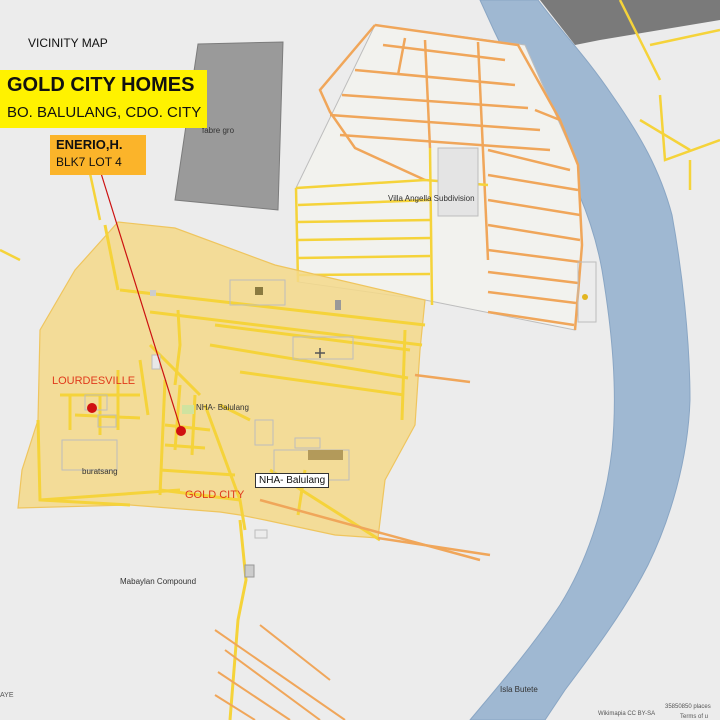 The image size is (720, 720). I want to click on buratsang-label: buratsang, so click(100, 471).